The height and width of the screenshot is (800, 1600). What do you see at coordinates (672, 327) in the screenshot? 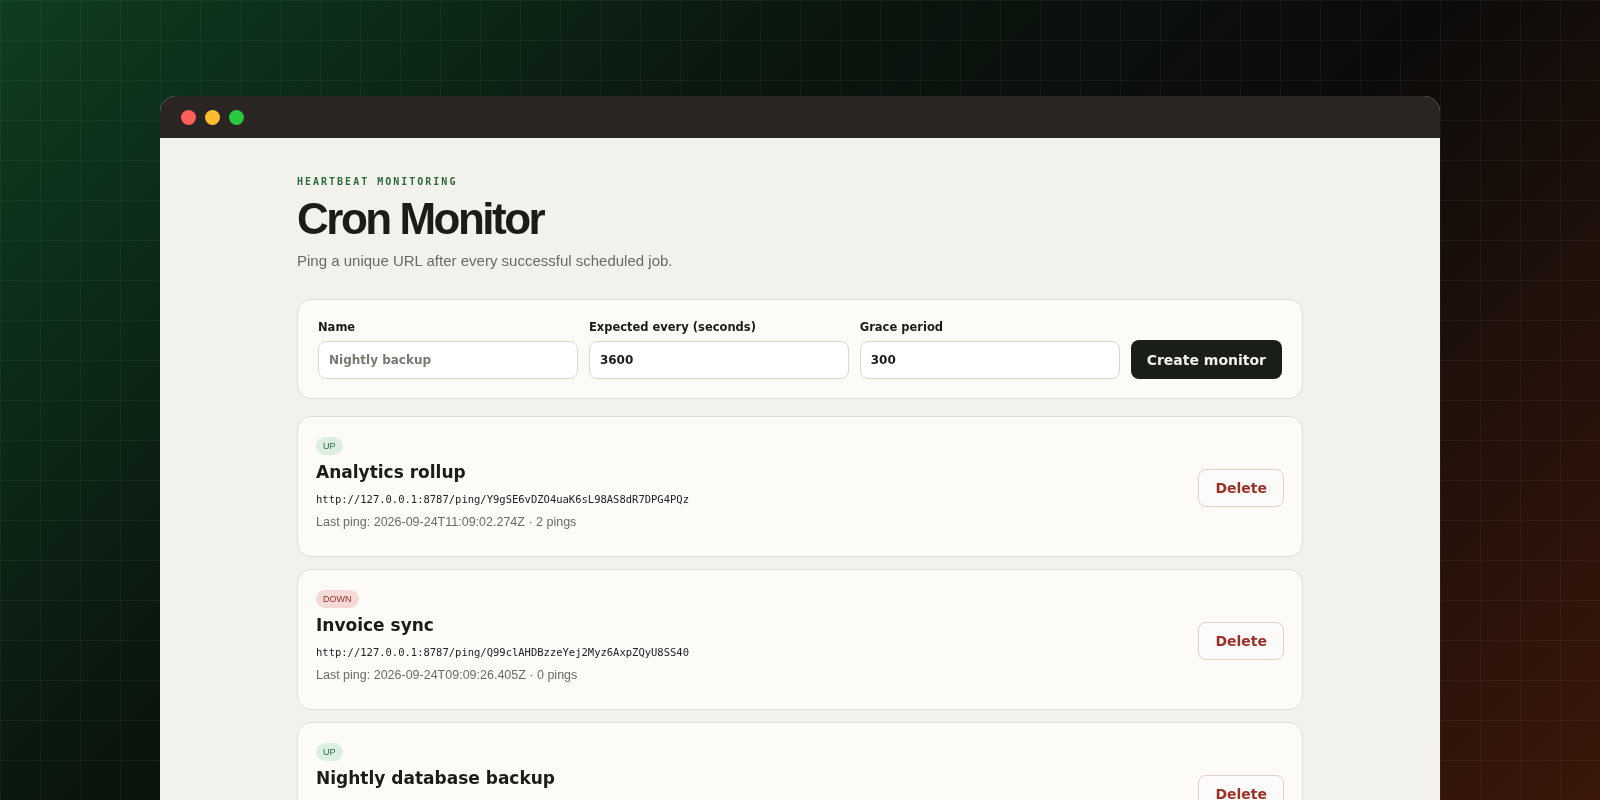
I see `field-label: Expected every (seconds)` at bounding box center [672, 327].